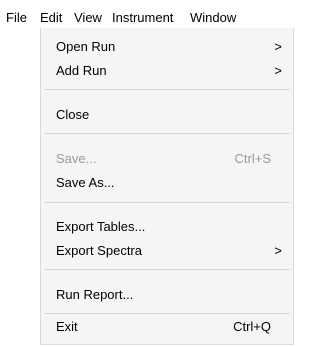 Image resolution: width=320 pixels, height=347 pixels. Describe the element at coordinates (67, 326) in the screenshot. I see `menu-item-label: Exit` at that location.